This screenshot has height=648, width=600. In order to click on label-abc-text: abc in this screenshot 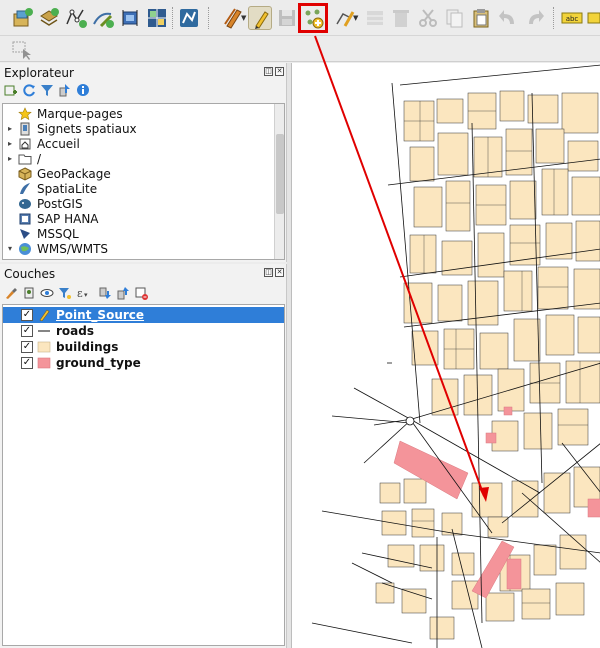, I will do `click(572, 19)`.